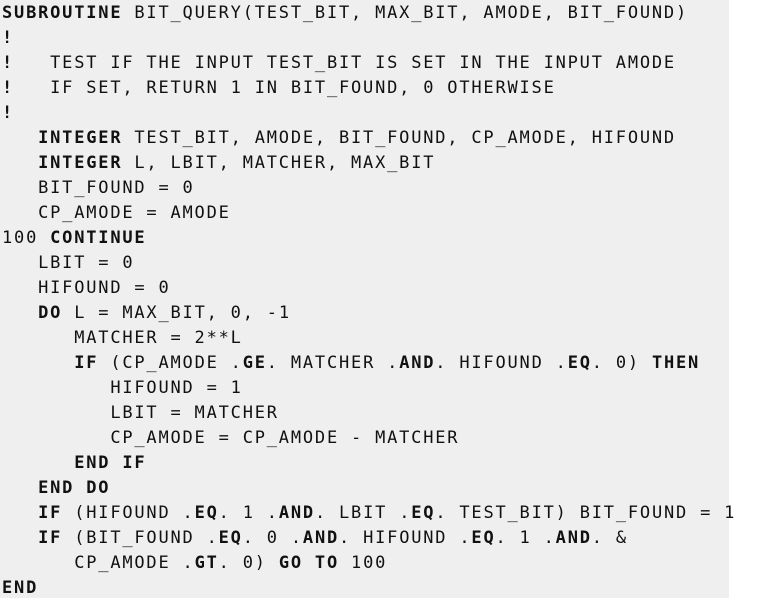 This screenshot has height=601, width=767. What do you see at coordinates (50, 313) in the screenshot?
I see `keyword: DO` at bounding box center [50, 313].